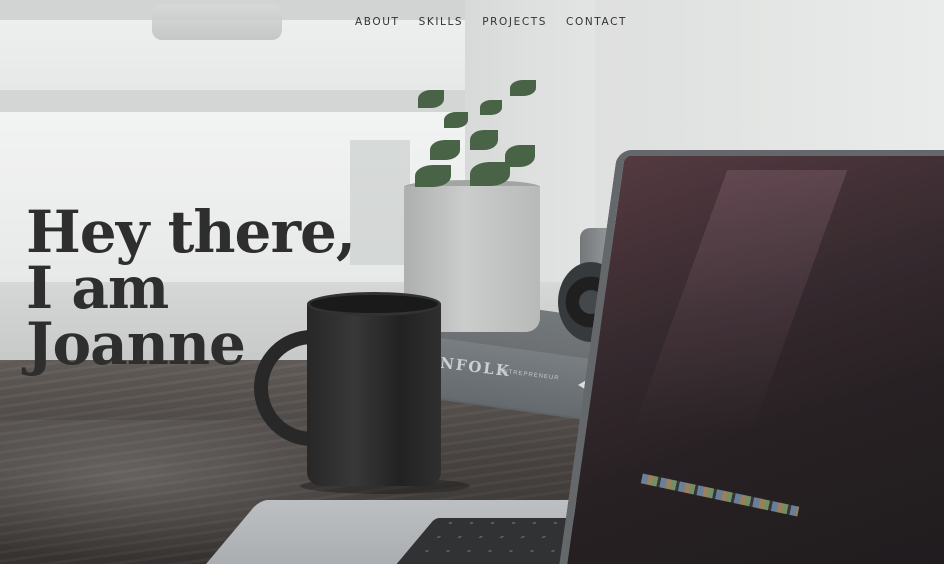 This screenshot has width=944, height=564. Describe the element at coordinates (136, 344) in the screenshot. I see `headline-line-3: Joanne` at that location.